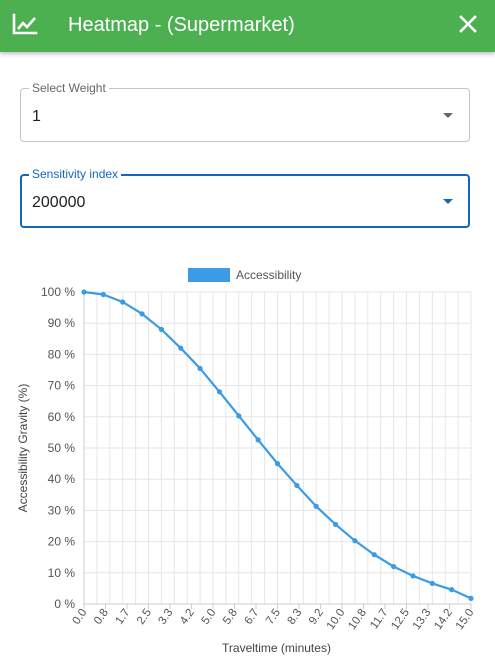  Describe the element at coordinates (58, 292) in the screenshot. I see `y-tick-label: 100 %` at that location.